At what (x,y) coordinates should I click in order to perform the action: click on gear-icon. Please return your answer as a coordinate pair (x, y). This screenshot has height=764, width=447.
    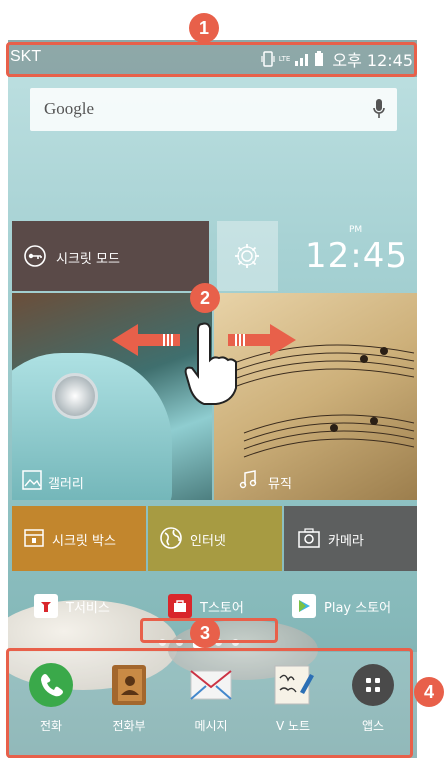
    Looking at the image, I should click on (247, 256).